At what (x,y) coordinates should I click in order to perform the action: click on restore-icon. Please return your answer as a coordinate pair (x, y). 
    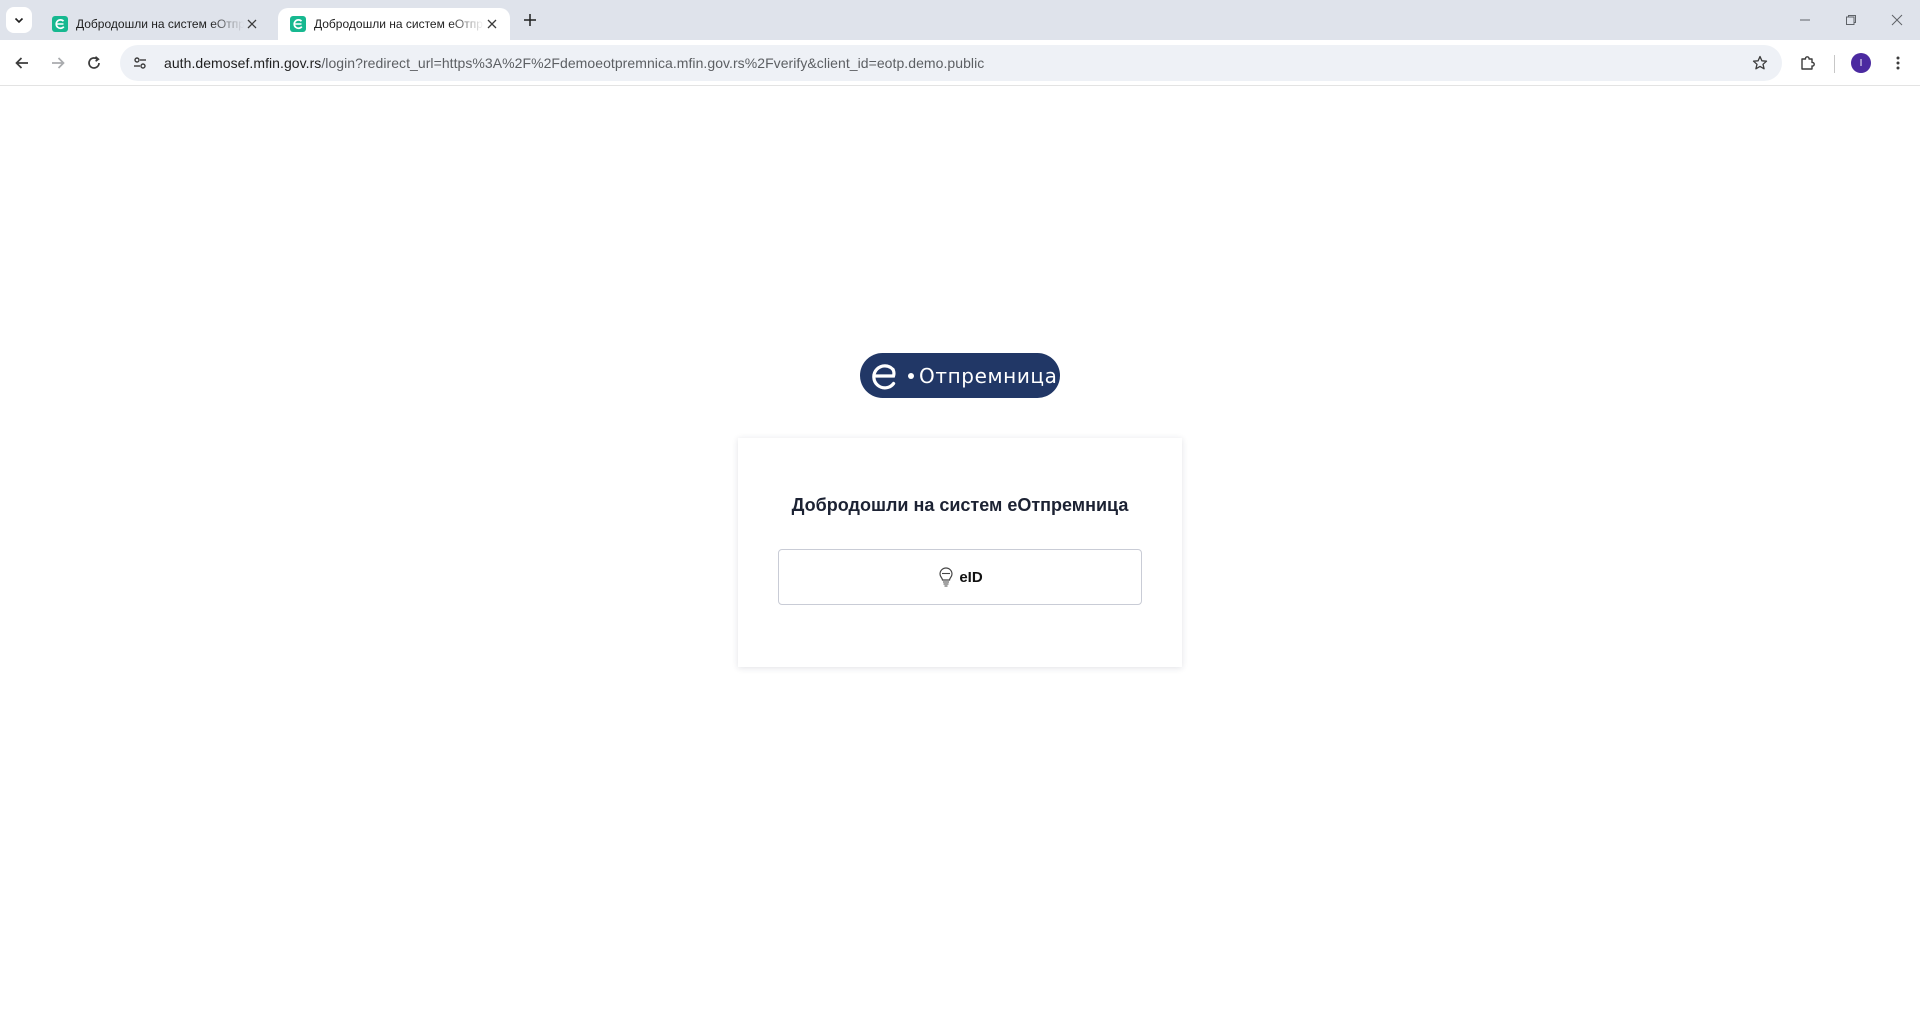
    Looking at the image, I should click on (1851, 20).